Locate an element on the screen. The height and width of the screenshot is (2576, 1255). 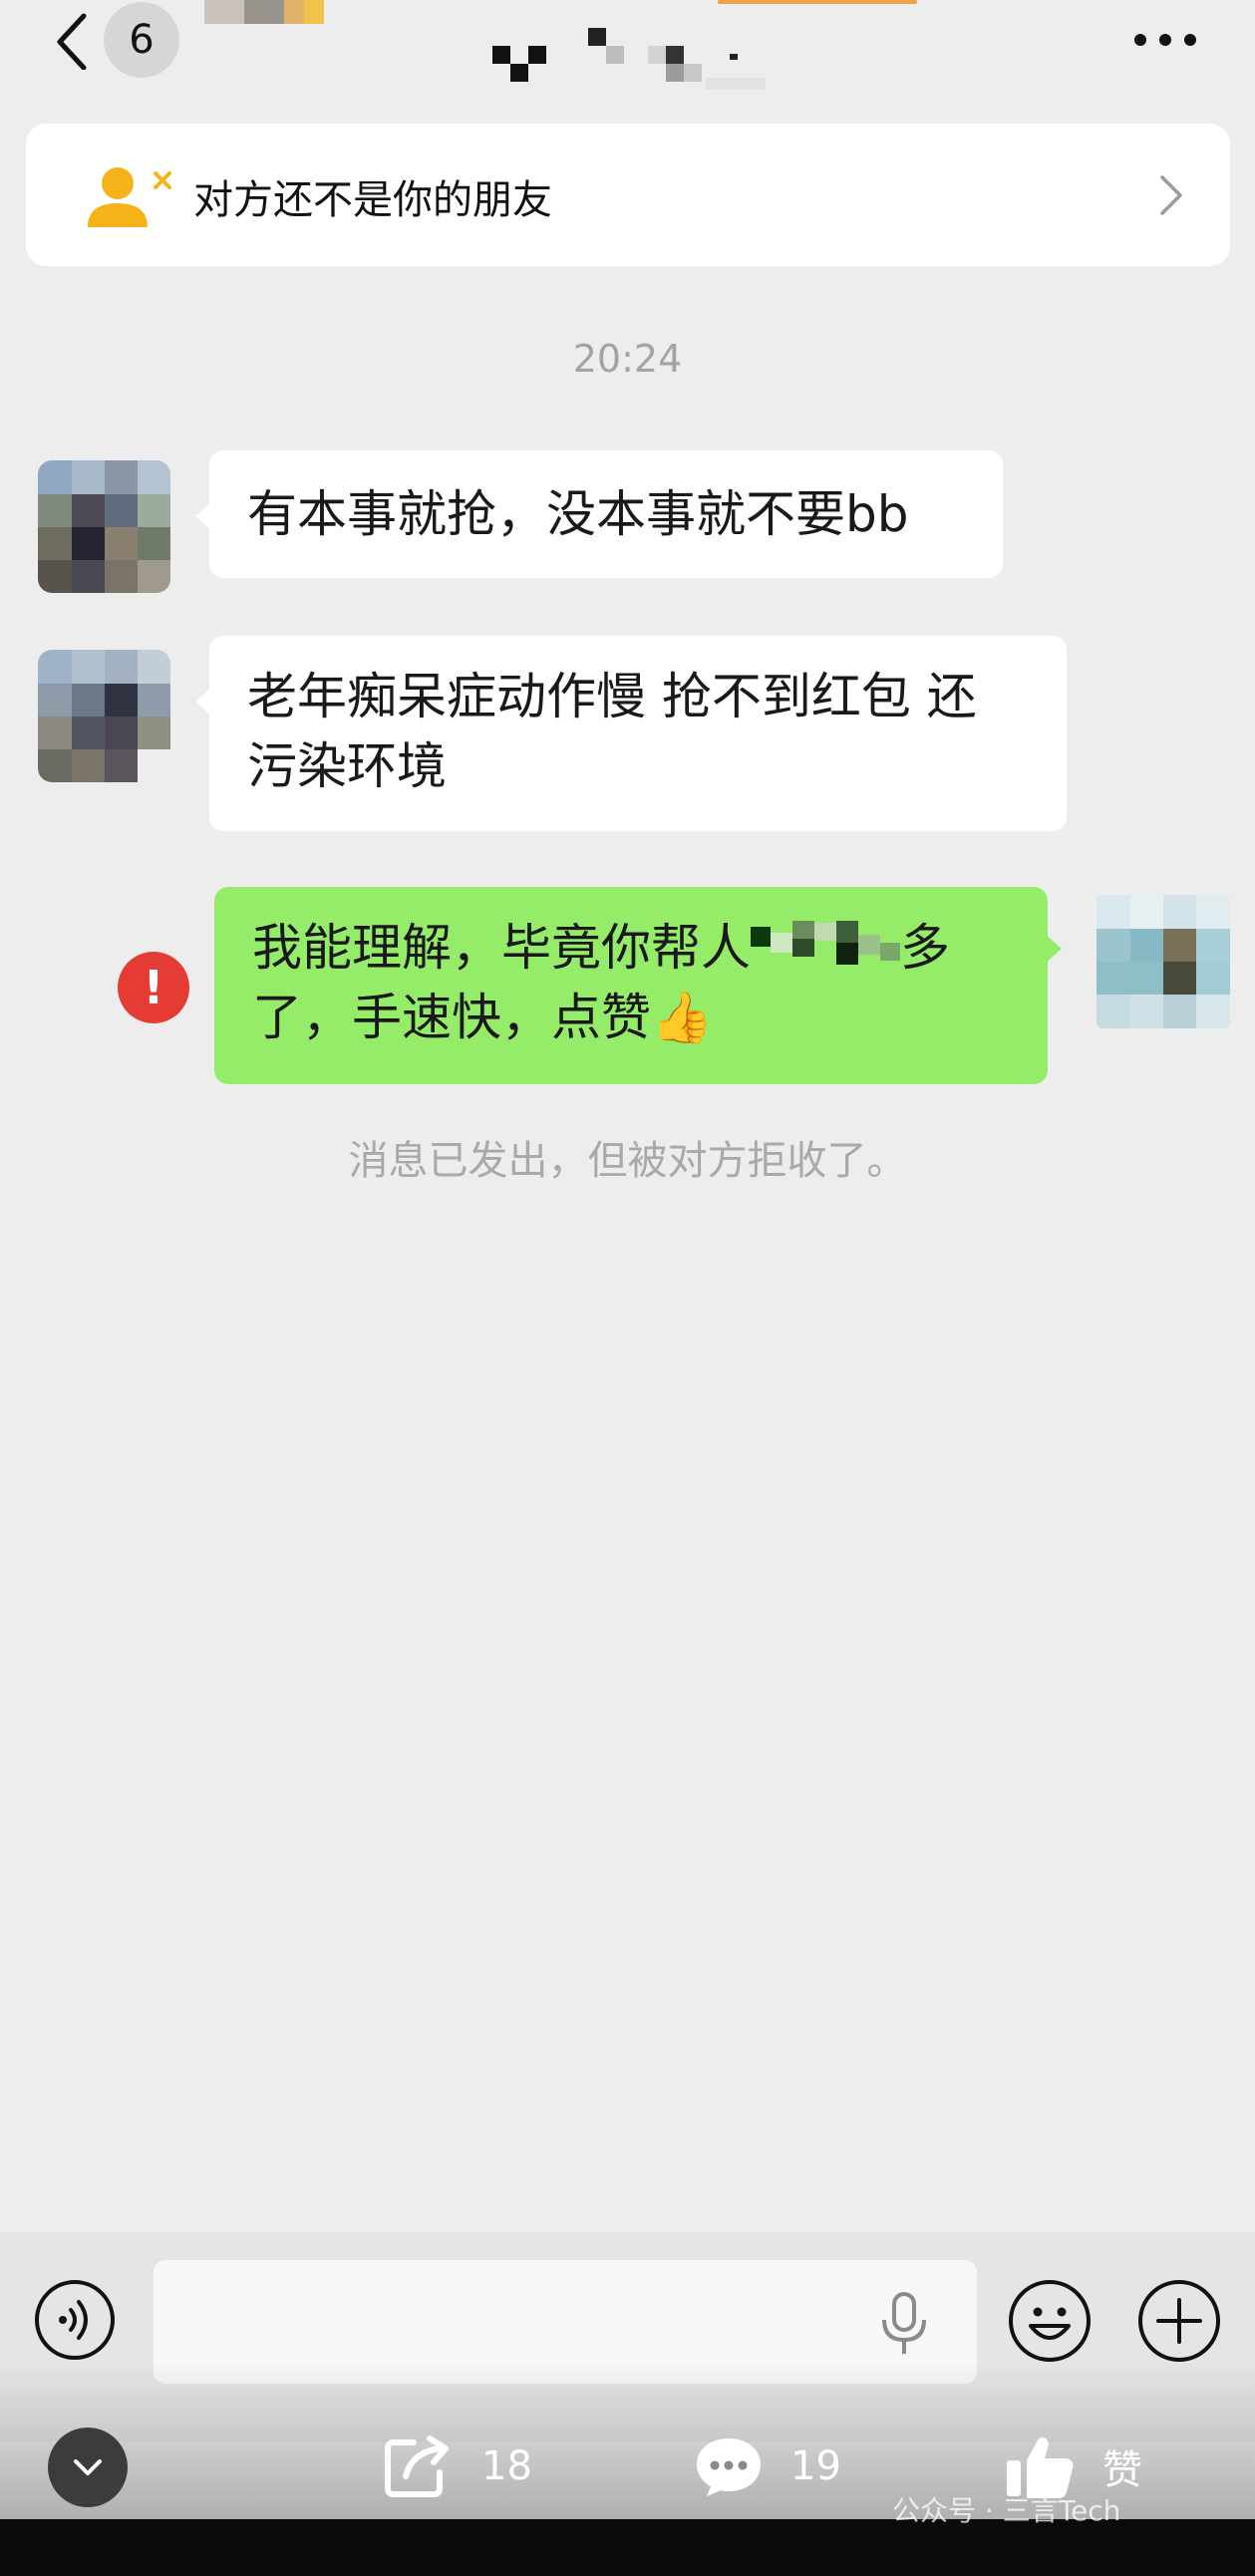
chat-title-pixelated is located at coordinates (628, 55).